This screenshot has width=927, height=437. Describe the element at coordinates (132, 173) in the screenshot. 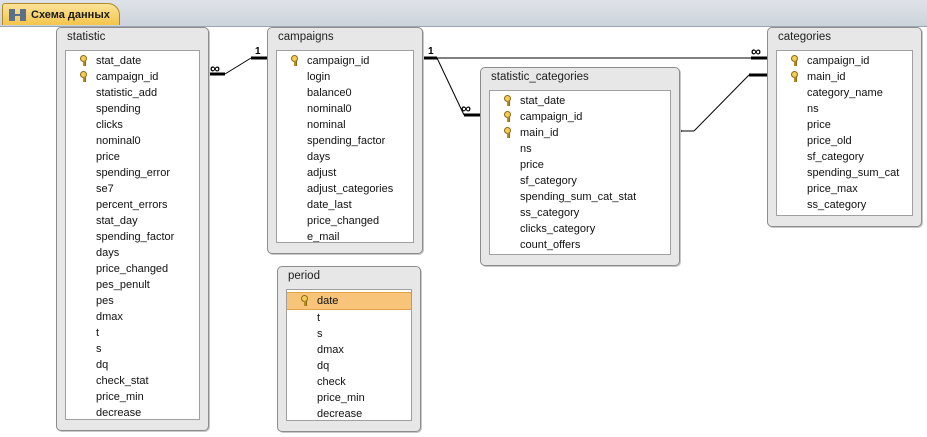

I see `field-row: spending_error` at that location.